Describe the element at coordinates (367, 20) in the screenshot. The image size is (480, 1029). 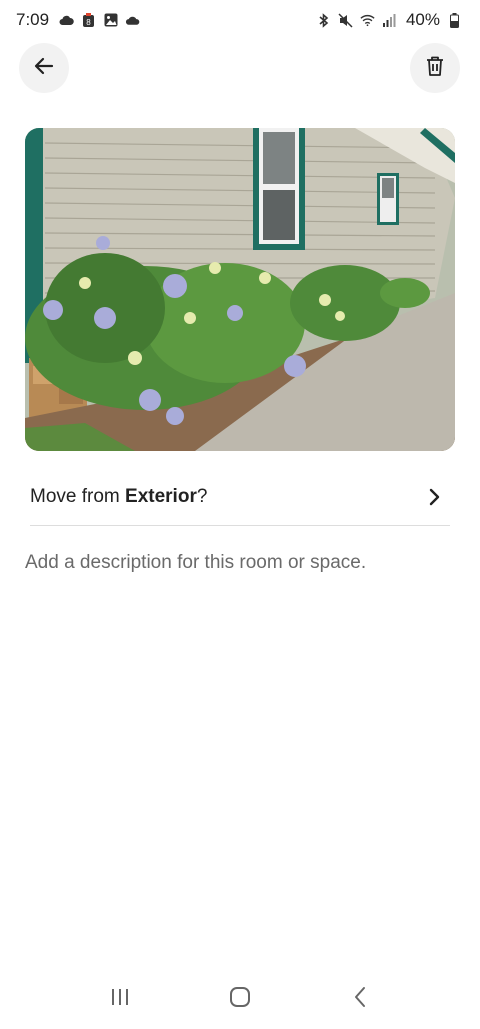
I see `wifi-icon` at that location.